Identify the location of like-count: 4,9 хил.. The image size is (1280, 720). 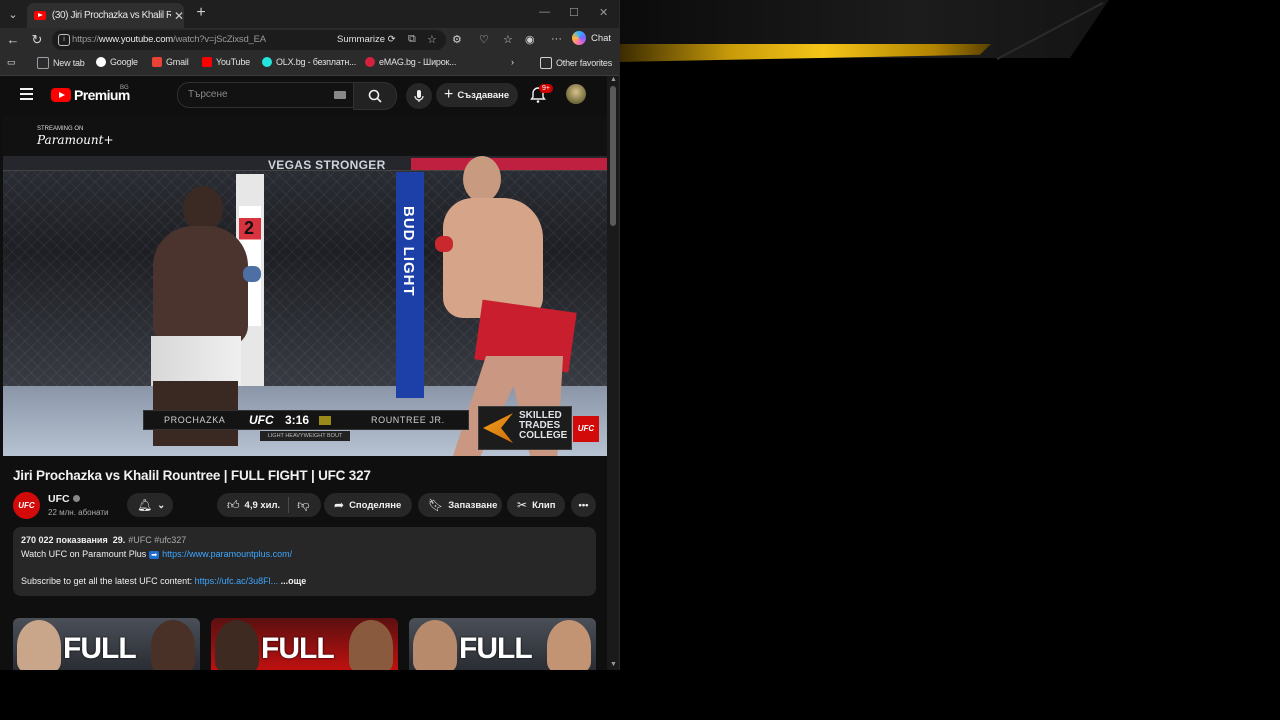
(263, 505).